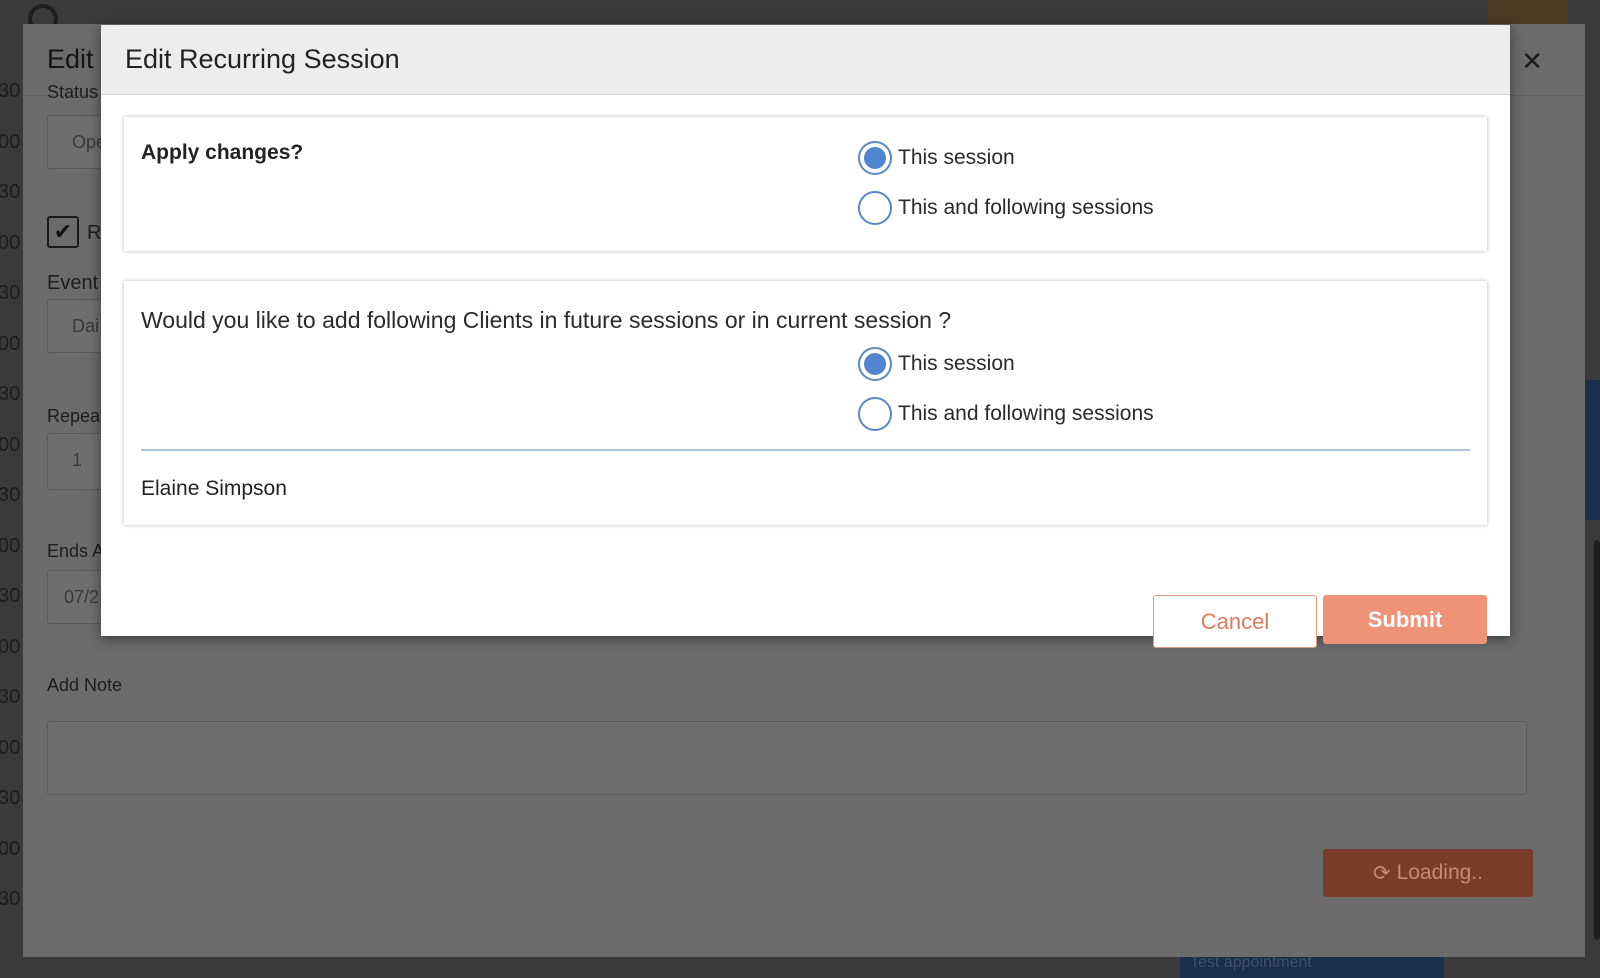  Describe the element at coordinates (76, 416) in the screenshot. I see `repeat-label: Repeat` at that location.